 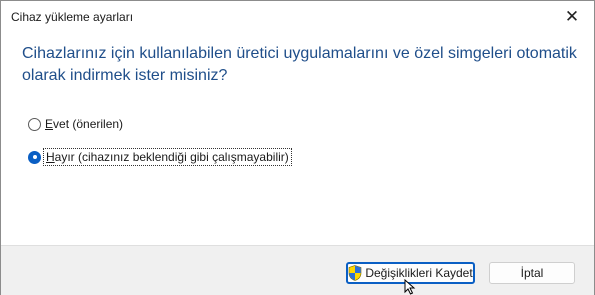 I want to click on option-yes: Evet (önerilen), so click(x=75, y=124).